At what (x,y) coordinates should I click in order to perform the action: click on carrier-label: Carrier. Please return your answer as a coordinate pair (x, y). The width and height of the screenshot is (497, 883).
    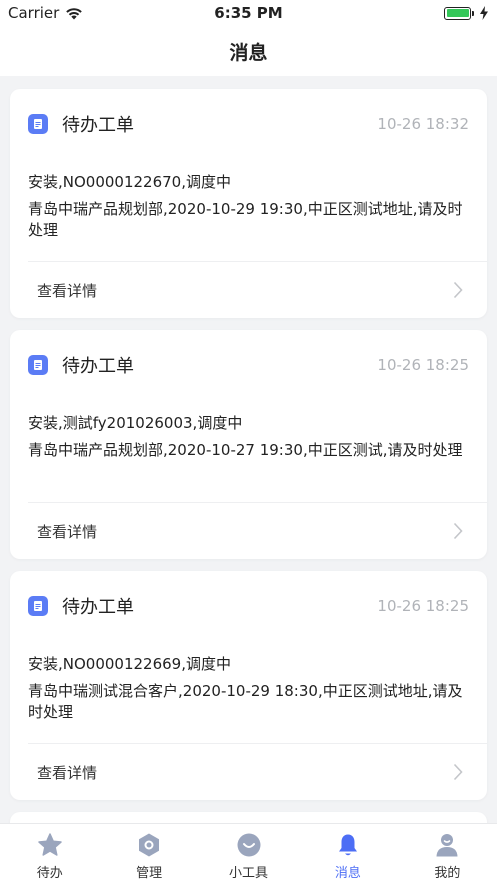
    Looking at the image, I should click on (34, 13).